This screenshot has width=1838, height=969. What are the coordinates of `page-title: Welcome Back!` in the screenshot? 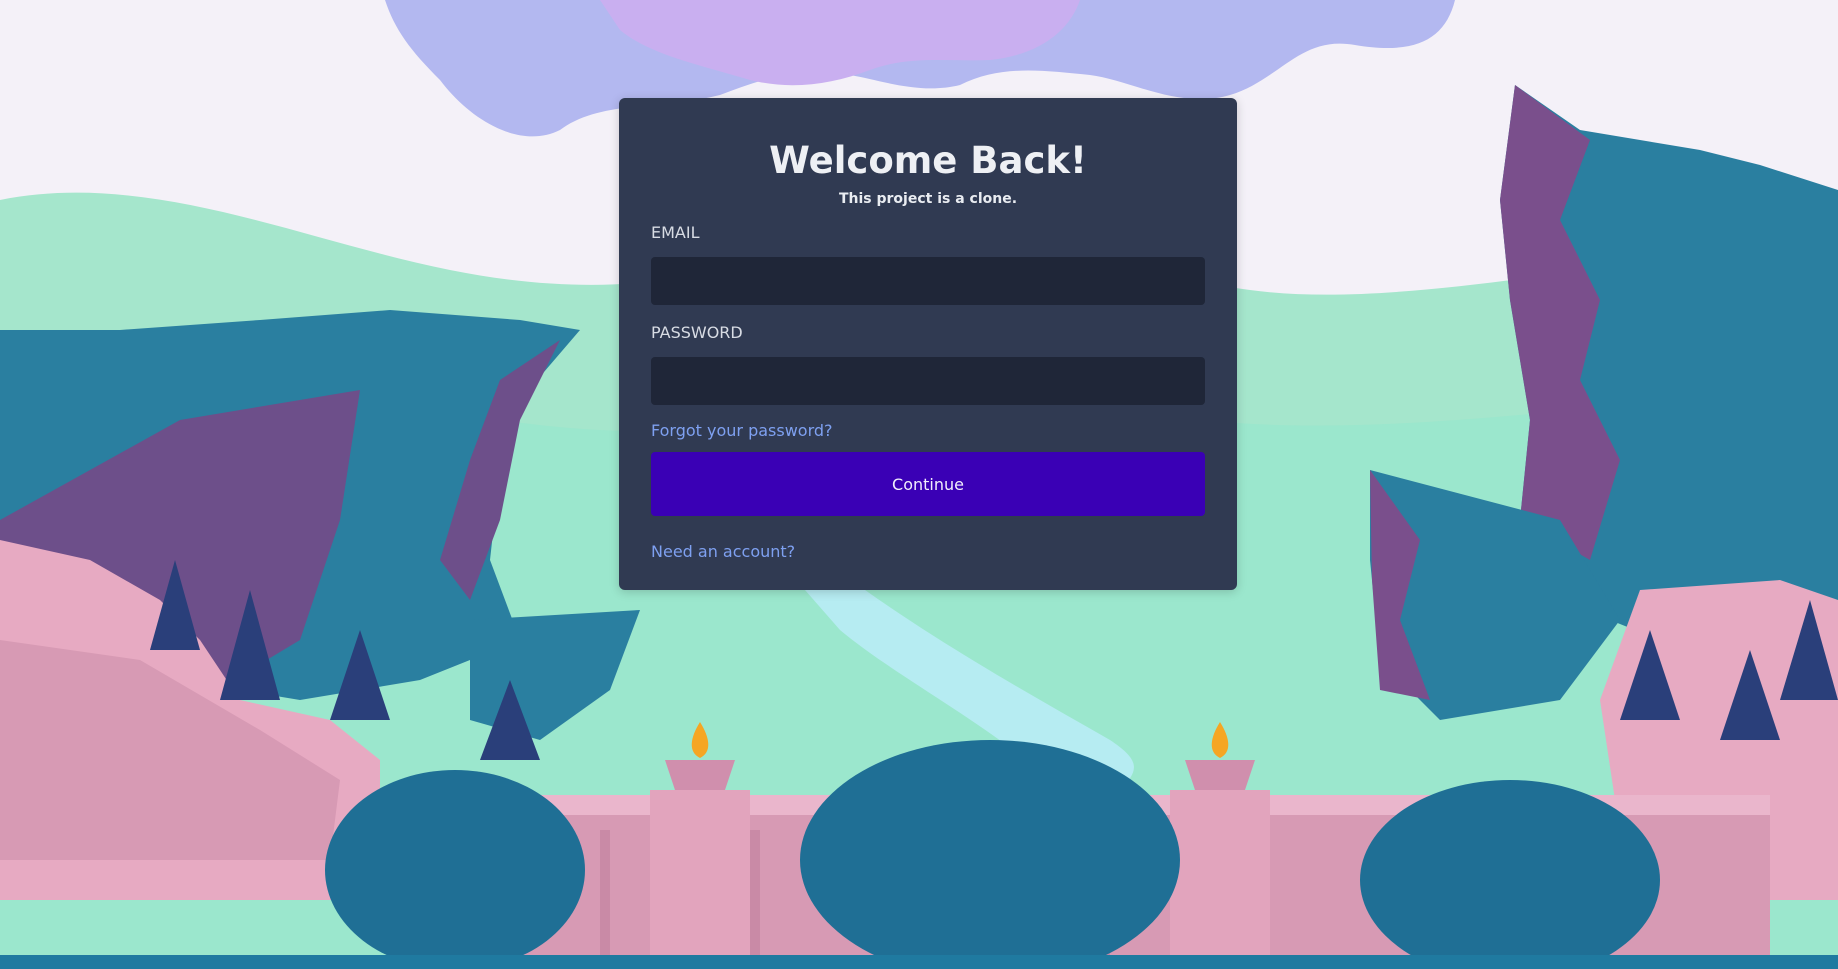 It's located at (928, 160).